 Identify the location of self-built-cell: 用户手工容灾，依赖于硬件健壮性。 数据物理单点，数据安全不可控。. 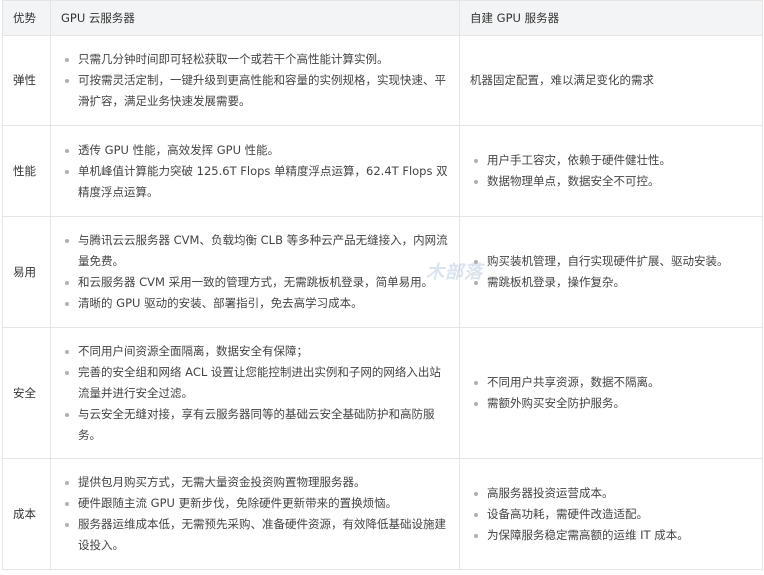
(611, 171).